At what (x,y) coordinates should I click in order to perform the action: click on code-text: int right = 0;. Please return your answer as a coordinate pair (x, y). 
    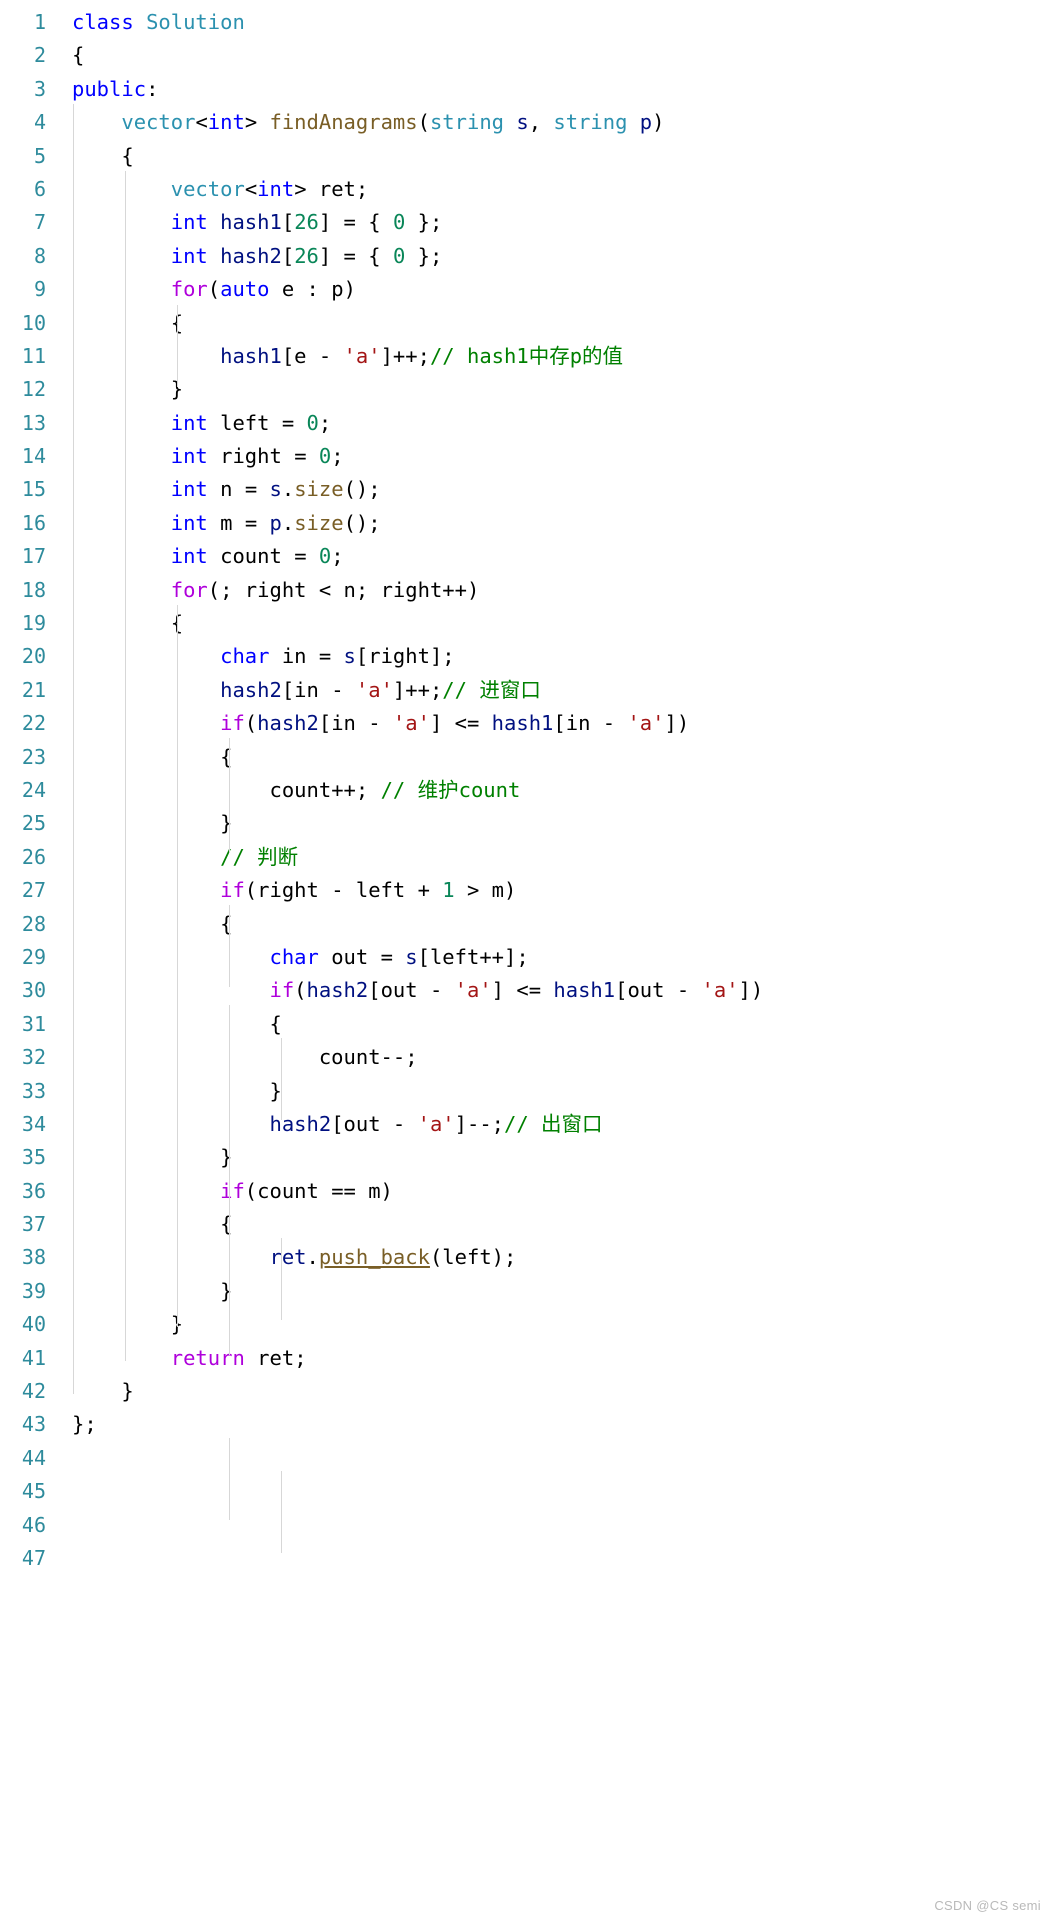
    Looking at the image, I should click on (557, 456).